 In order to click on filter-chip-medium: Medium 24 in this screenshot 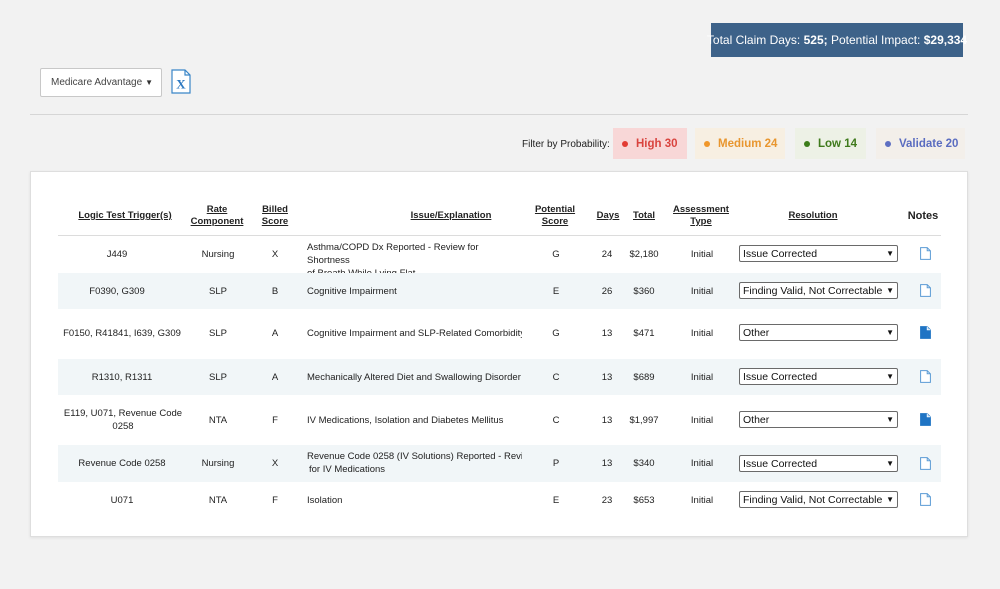, I will do `click(740, 143)`.